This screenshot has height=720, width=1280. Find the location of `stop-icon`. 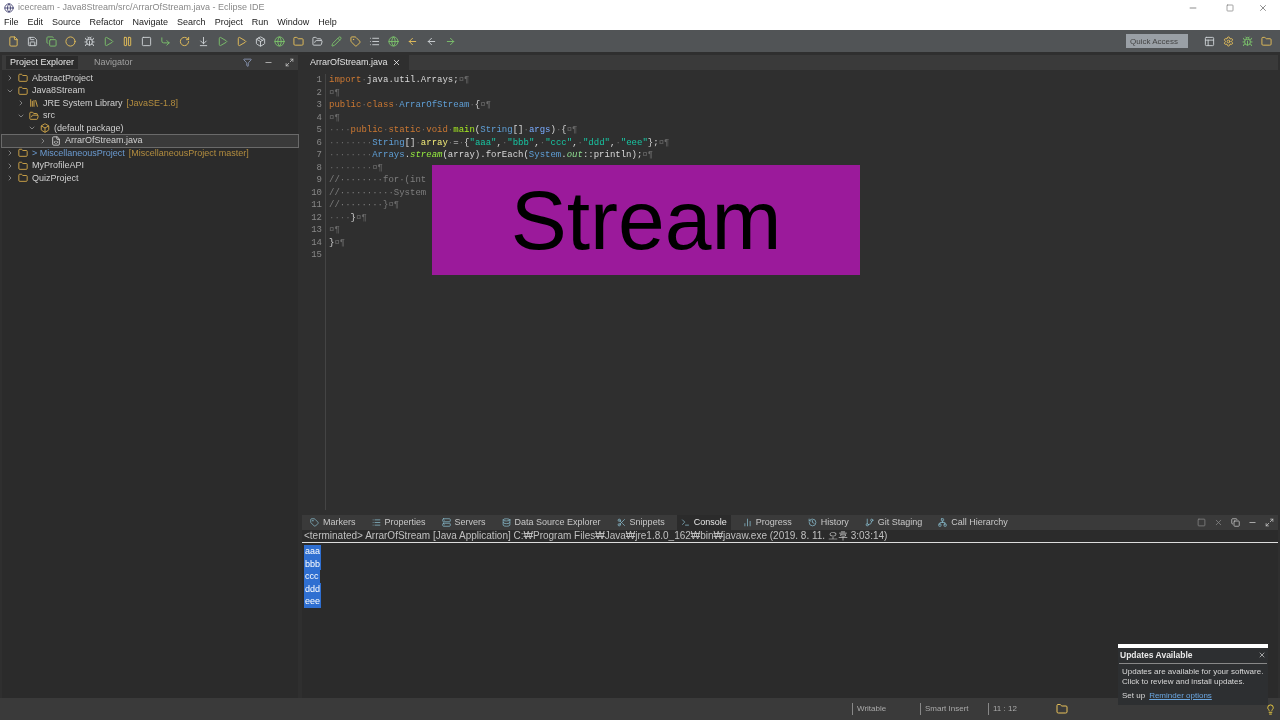

stop-icon is located at coordinates (1201, 522).